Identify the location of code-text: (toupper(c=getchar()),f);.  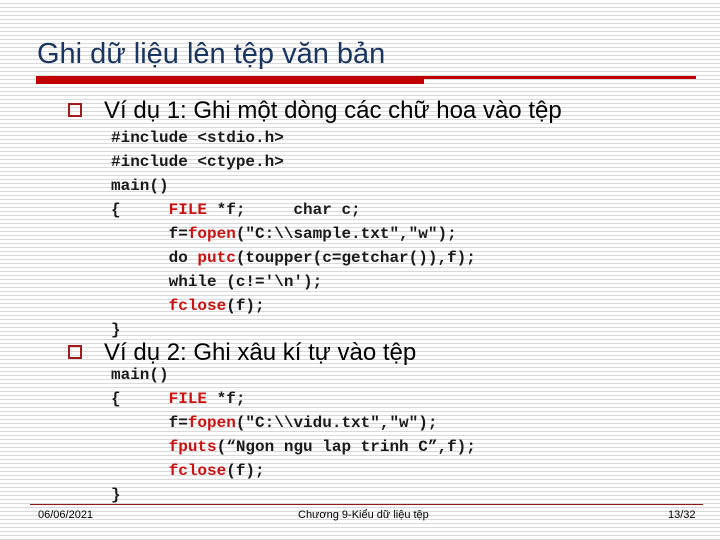
(355, 258).